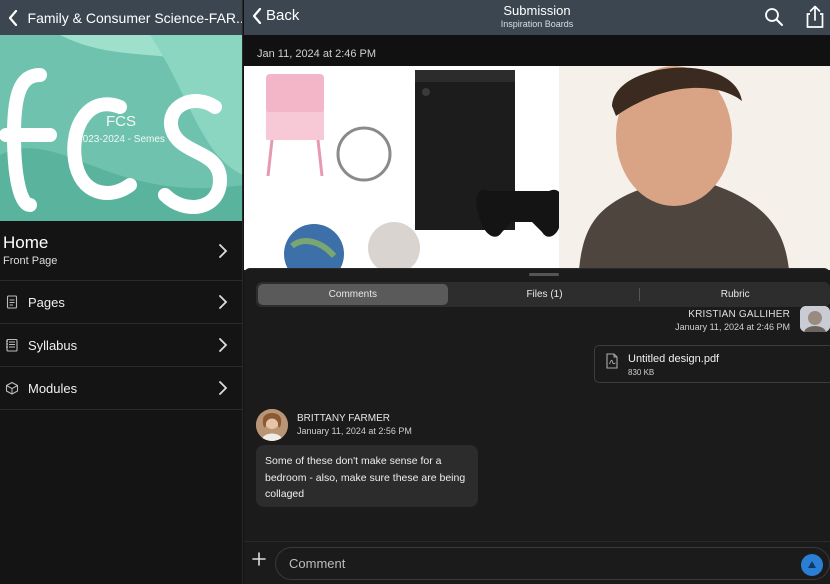 Image resolution: width=830 pixels, height=584 pixels. I want to click on student-name: KRISTIAN GALLIHER, so click(739, 314).